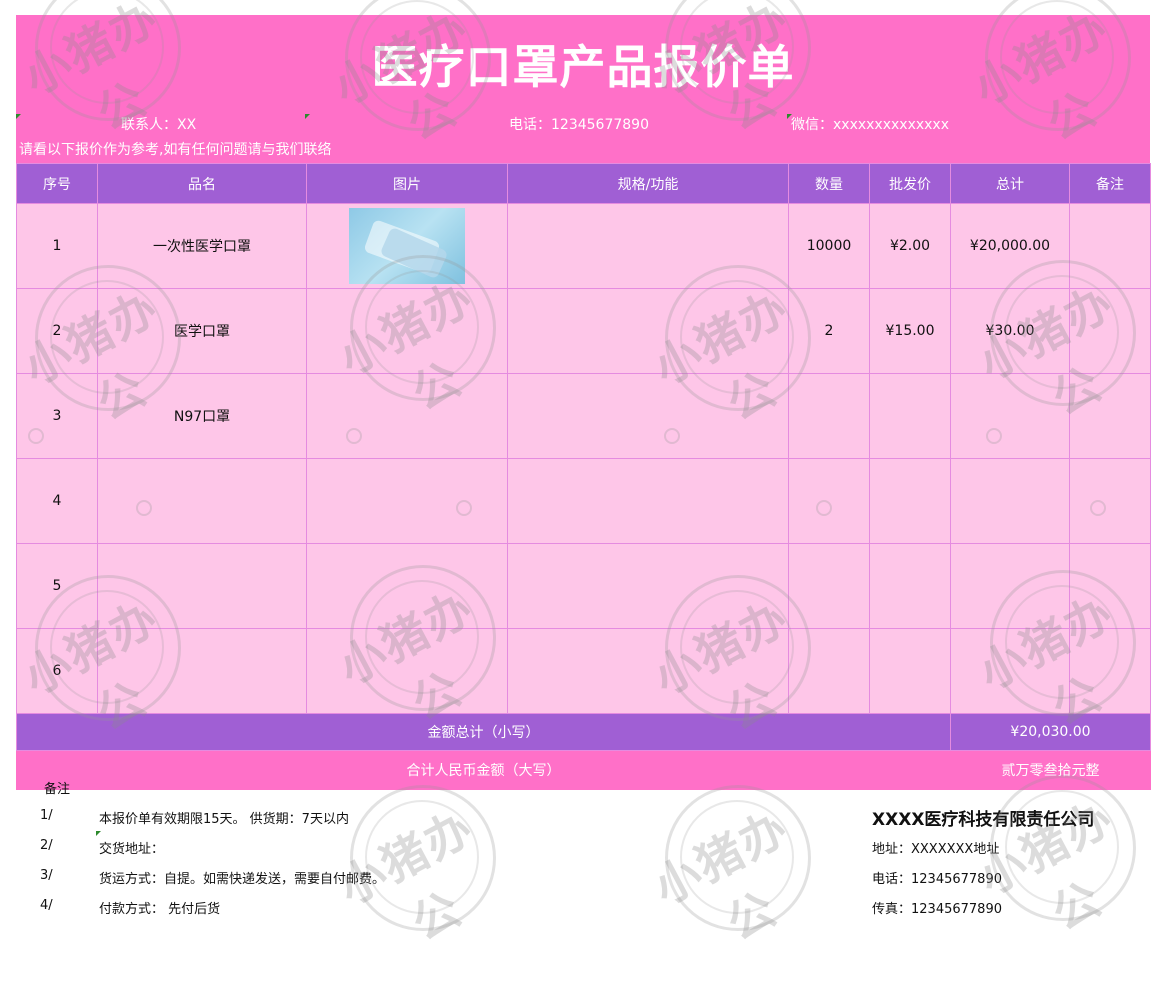  What do you see at coordinates (935, 847) in the screenshot?
I see `company-address: 地址：XXXXXXX地址` at bounding box center [935, 847].